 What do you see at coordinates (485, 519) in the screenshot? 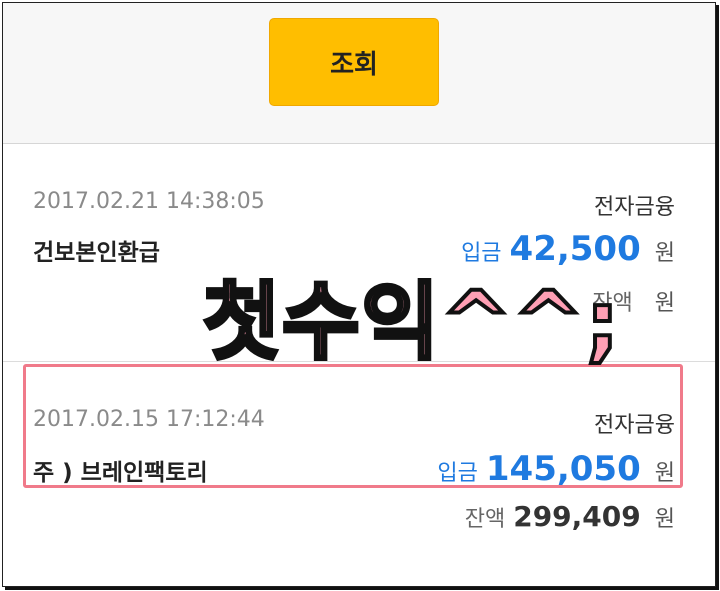
I see `balance-label: 잔액` at bounding box center [485, 519].